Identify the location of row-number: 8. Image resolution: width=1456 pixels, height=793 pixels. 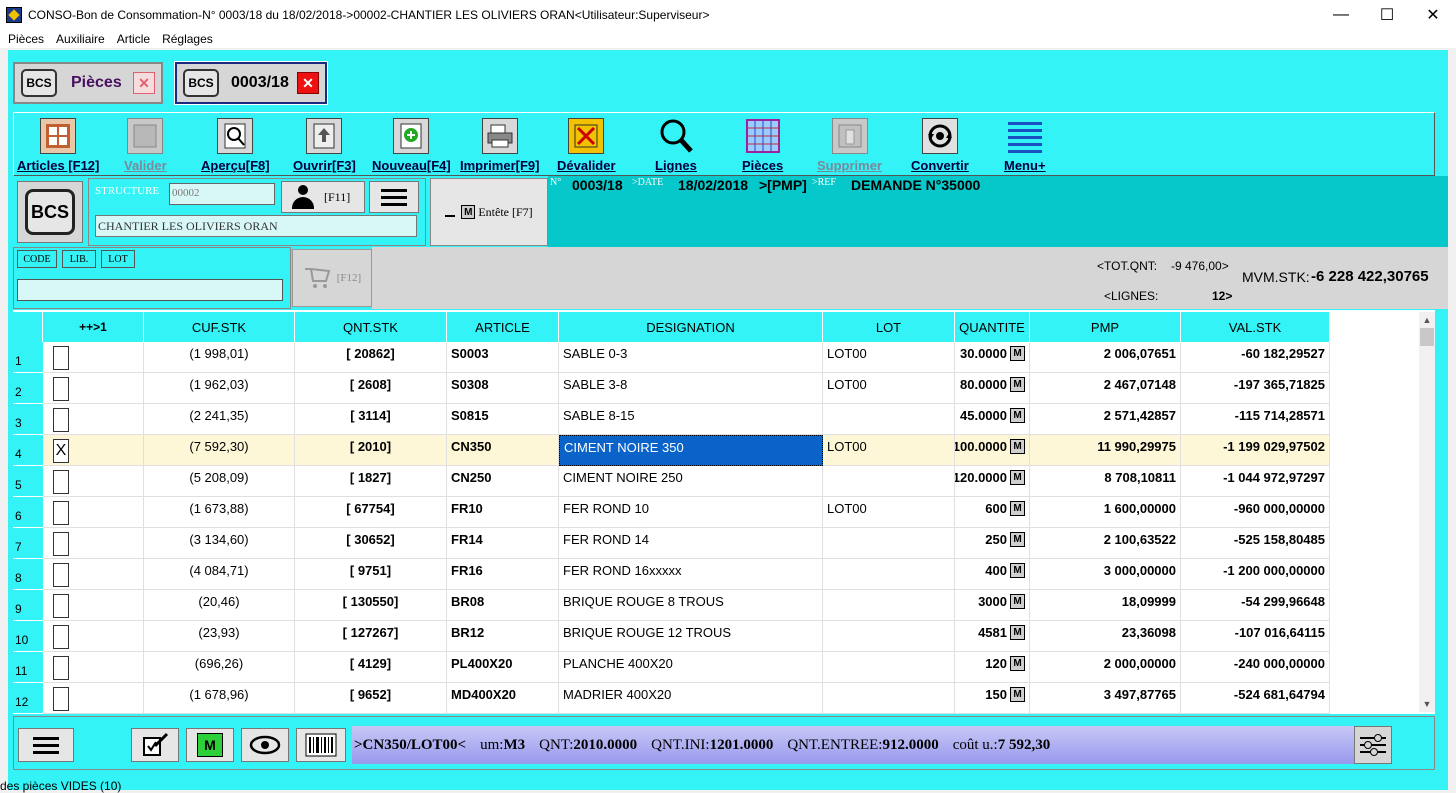
(28, 574).